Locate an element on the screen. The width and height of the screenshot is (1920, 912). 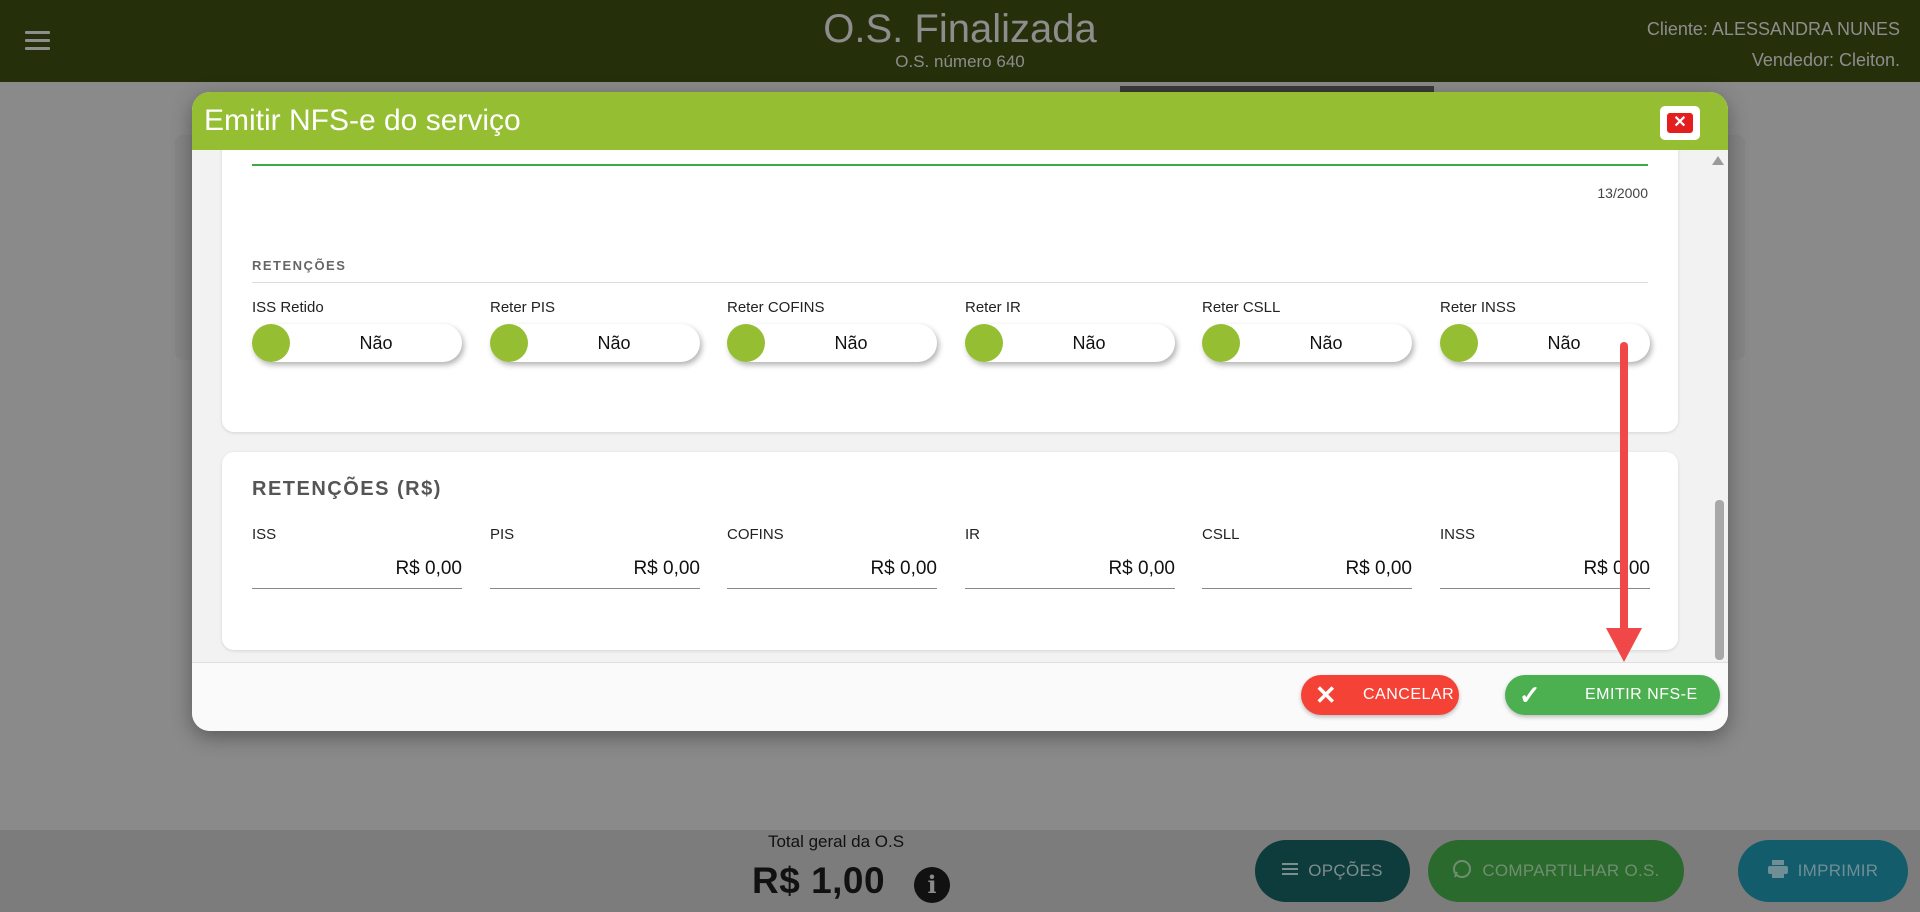
toggle-iss-retido: ISS Retido Não is located at coordinates (357, 330).